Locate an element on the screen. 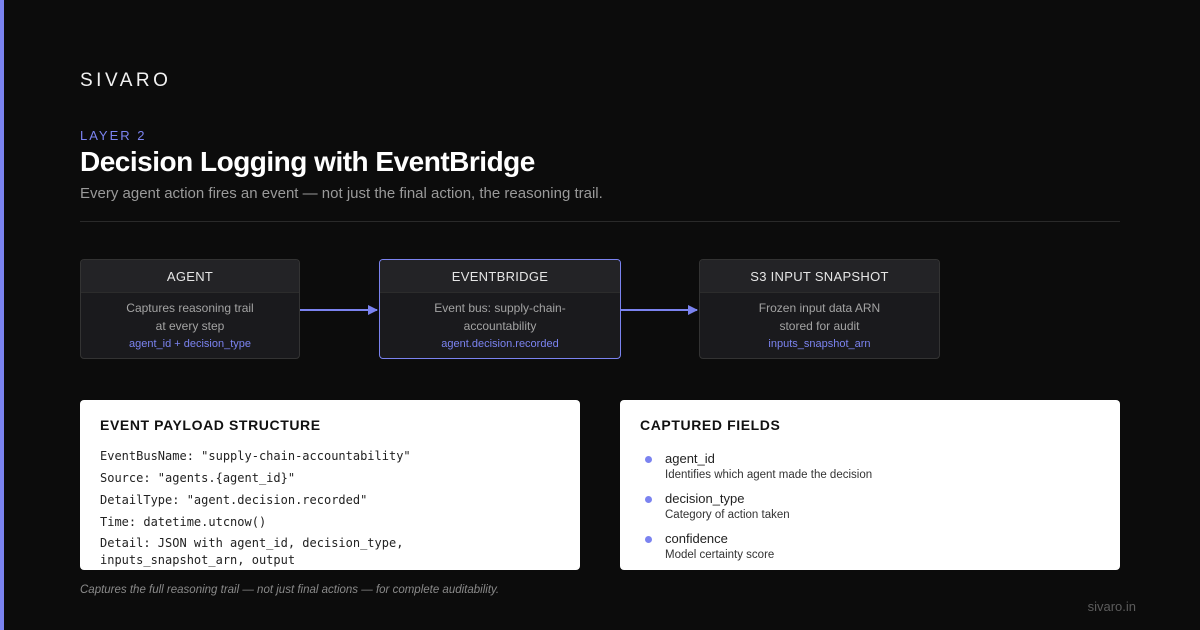 This screenshot has width=1200, height=630. field-description: Identifies which agent made the decision is located at coordinates (769, 475).